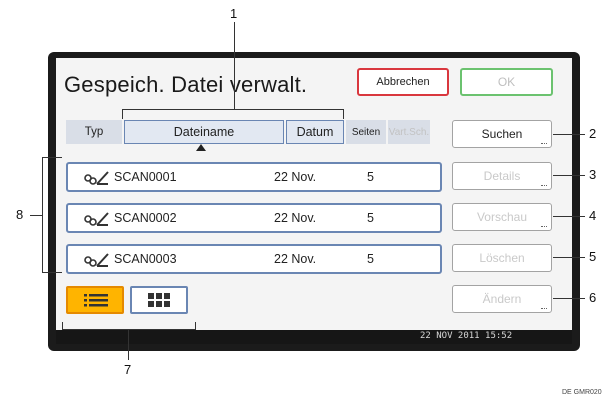 The height and width of the screenshot is (401, 615). I want to click on callout-7: 7, so click(128, 369).